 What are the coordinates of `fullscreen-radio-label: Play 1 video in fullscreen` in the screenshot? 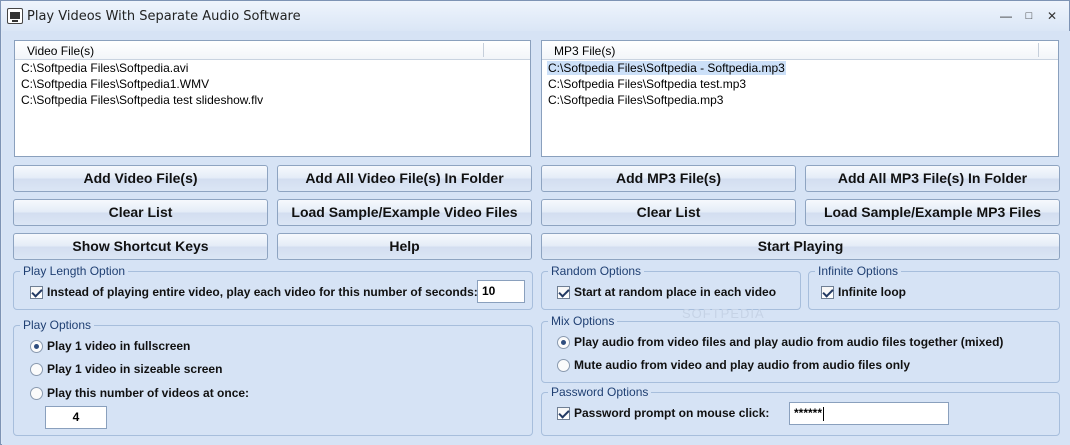 It's located at (118, 346).